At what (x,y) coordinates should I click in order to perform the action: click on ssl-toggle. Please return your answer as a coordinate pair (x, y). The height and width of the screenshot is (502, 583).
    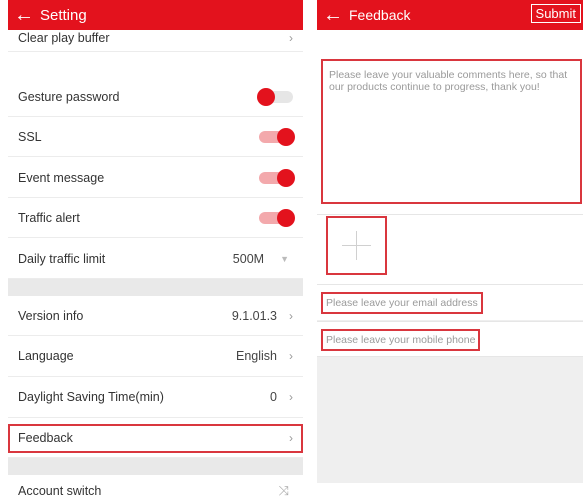
    Looking at the image, I should click on (277, 136).